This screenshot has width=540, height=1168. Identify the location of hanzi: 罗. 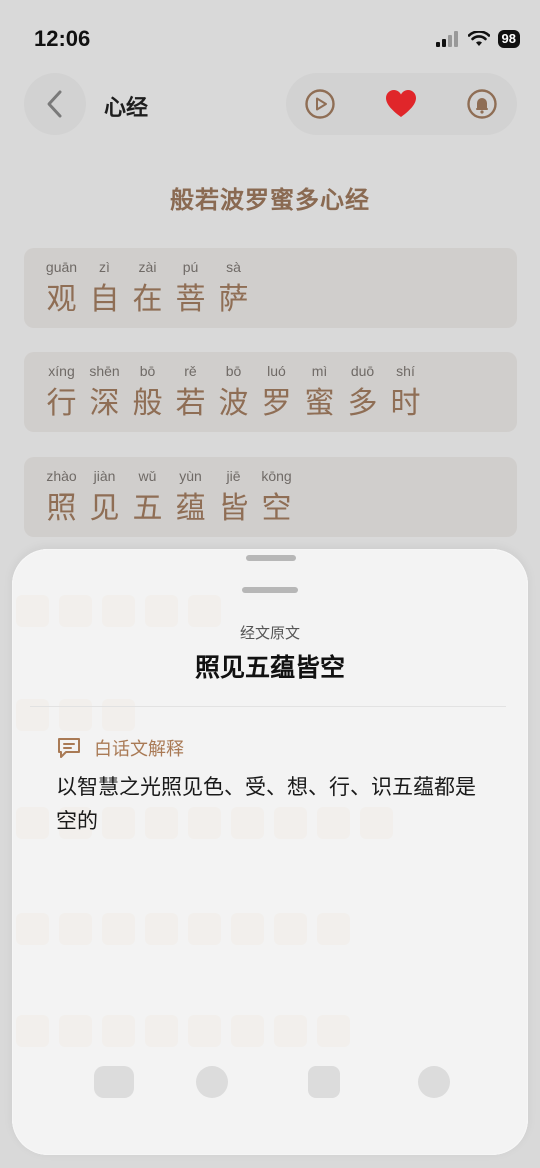
(276, 403).